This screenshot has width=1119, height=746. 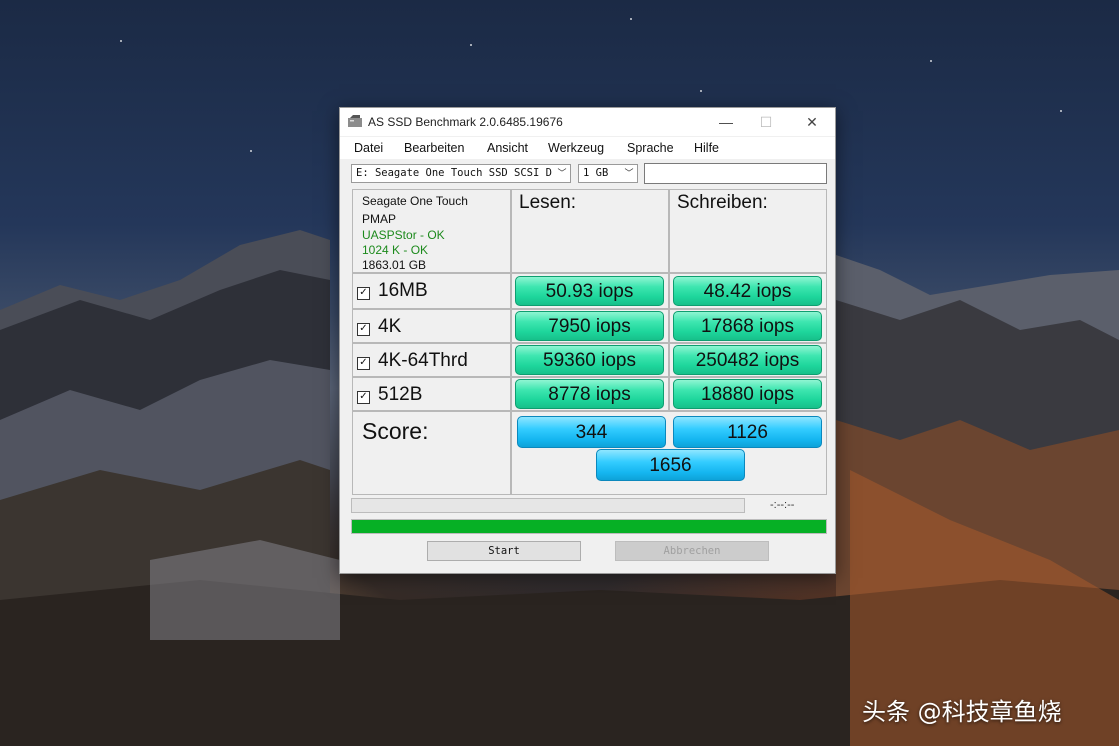 What do you see at coordinates (403, 235) in the screenshot?
I see `driver-status: UASPStor - OK` at bounding box center [403, 235].